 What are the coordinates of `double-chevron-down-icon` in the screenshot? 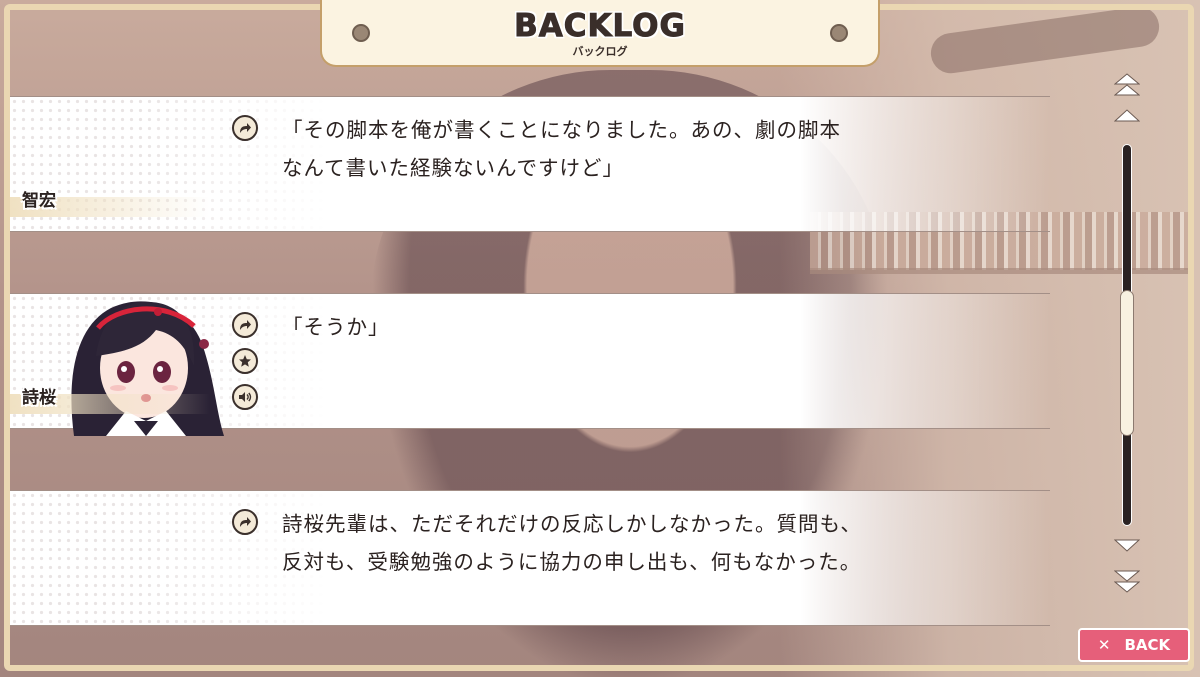 It's located at (1127, 581).